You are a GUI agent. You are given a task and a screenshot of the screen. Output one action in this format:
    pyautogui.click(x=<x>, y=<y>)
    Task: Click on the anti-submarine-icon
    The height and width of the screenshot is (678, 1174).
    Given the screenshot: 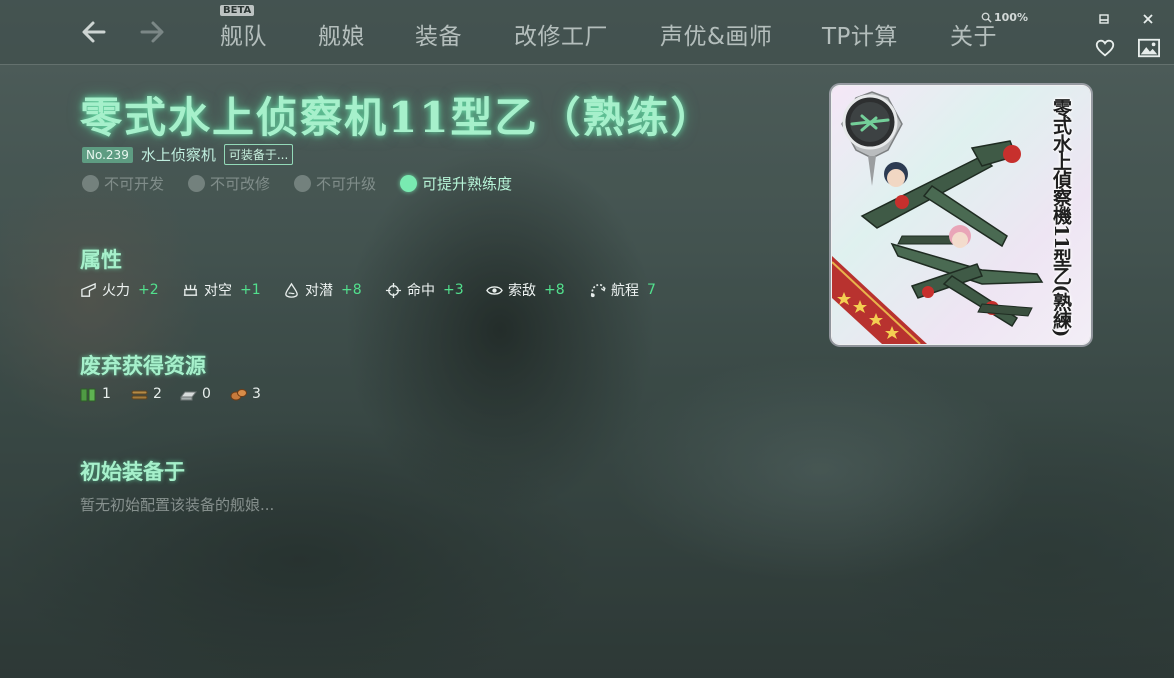 What is the action you would take?
    pyautogui.click(x=291, y=290)
    